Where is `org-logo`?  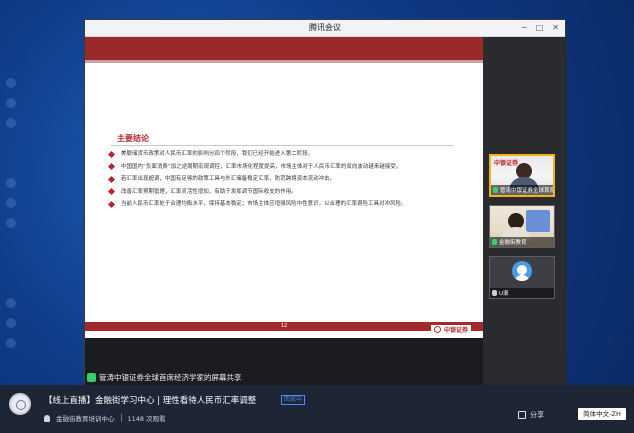
org-logo is located at coordinates (20, 404).